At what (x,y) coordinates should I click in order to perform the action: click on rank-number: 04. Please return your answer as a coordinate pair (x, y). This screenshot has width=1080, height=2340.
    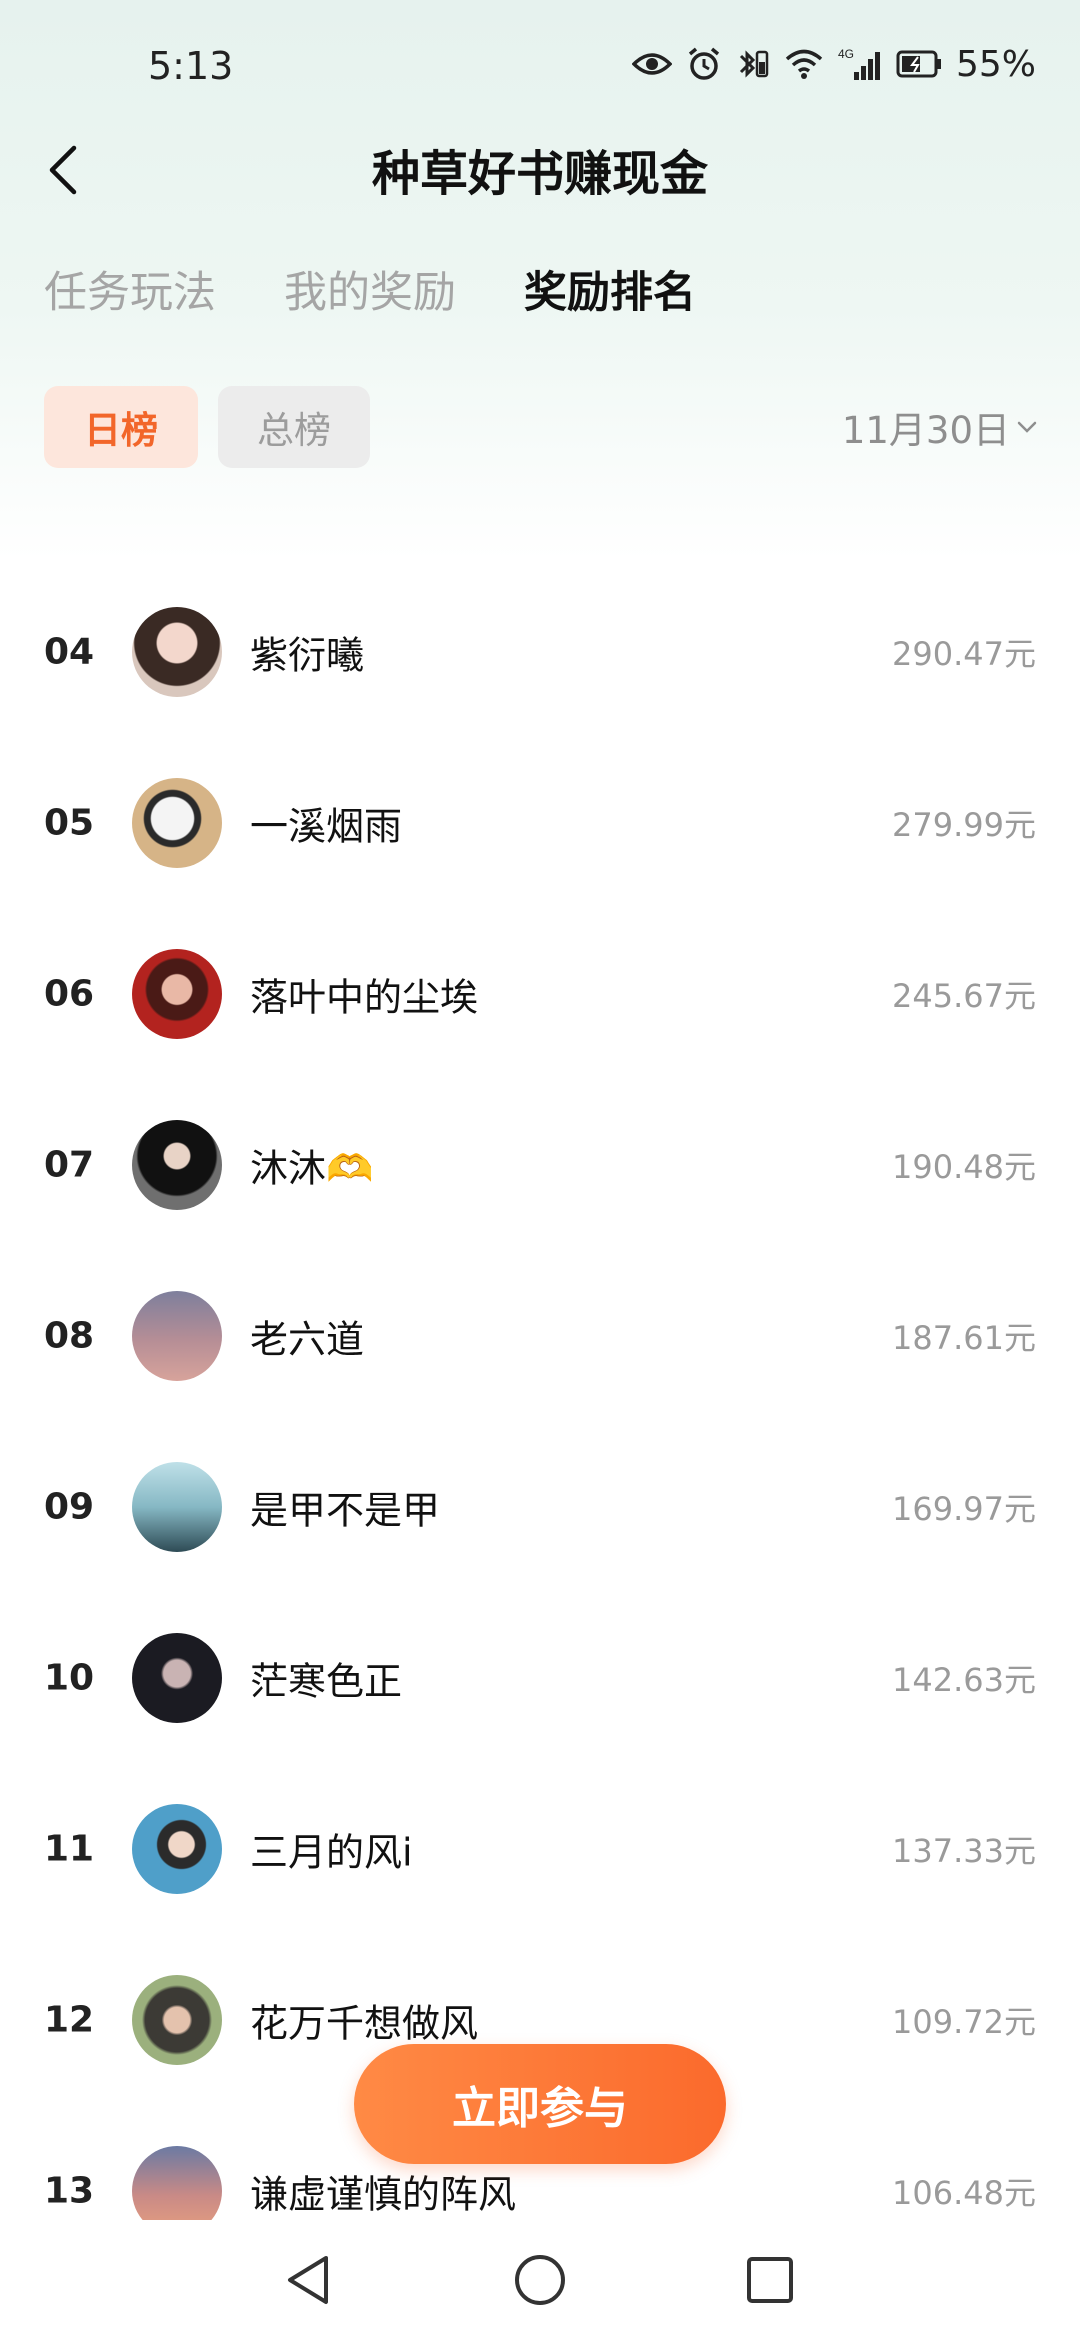
    Looking at the image, I should click on (69, 652).